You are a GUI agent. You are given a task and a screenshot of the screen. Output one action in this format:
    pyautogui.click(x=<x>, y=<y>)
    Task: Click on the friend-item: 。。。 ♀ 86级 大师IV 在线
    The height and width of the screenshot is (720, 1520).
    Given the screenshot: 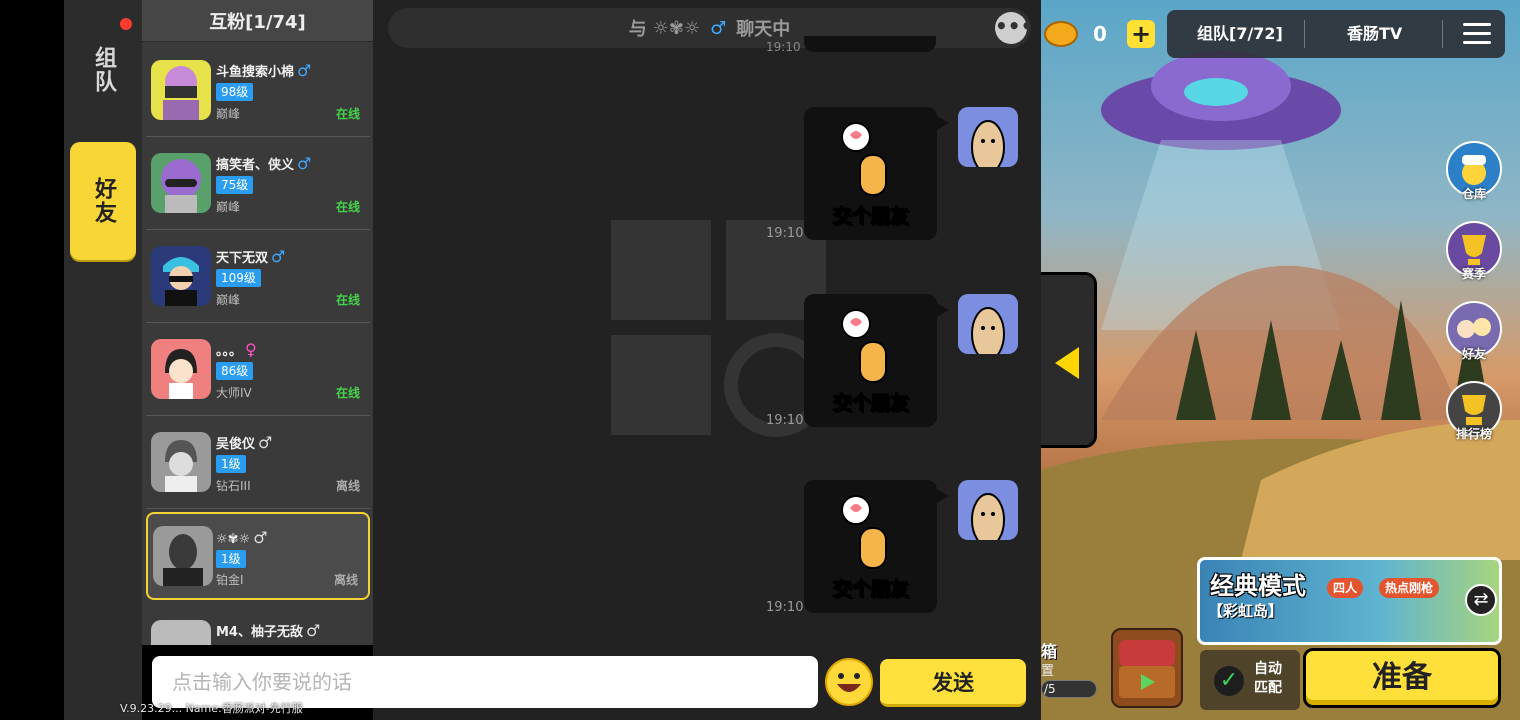 What is the action you would take?
    pyautogui.click(x=258, y=370)
    